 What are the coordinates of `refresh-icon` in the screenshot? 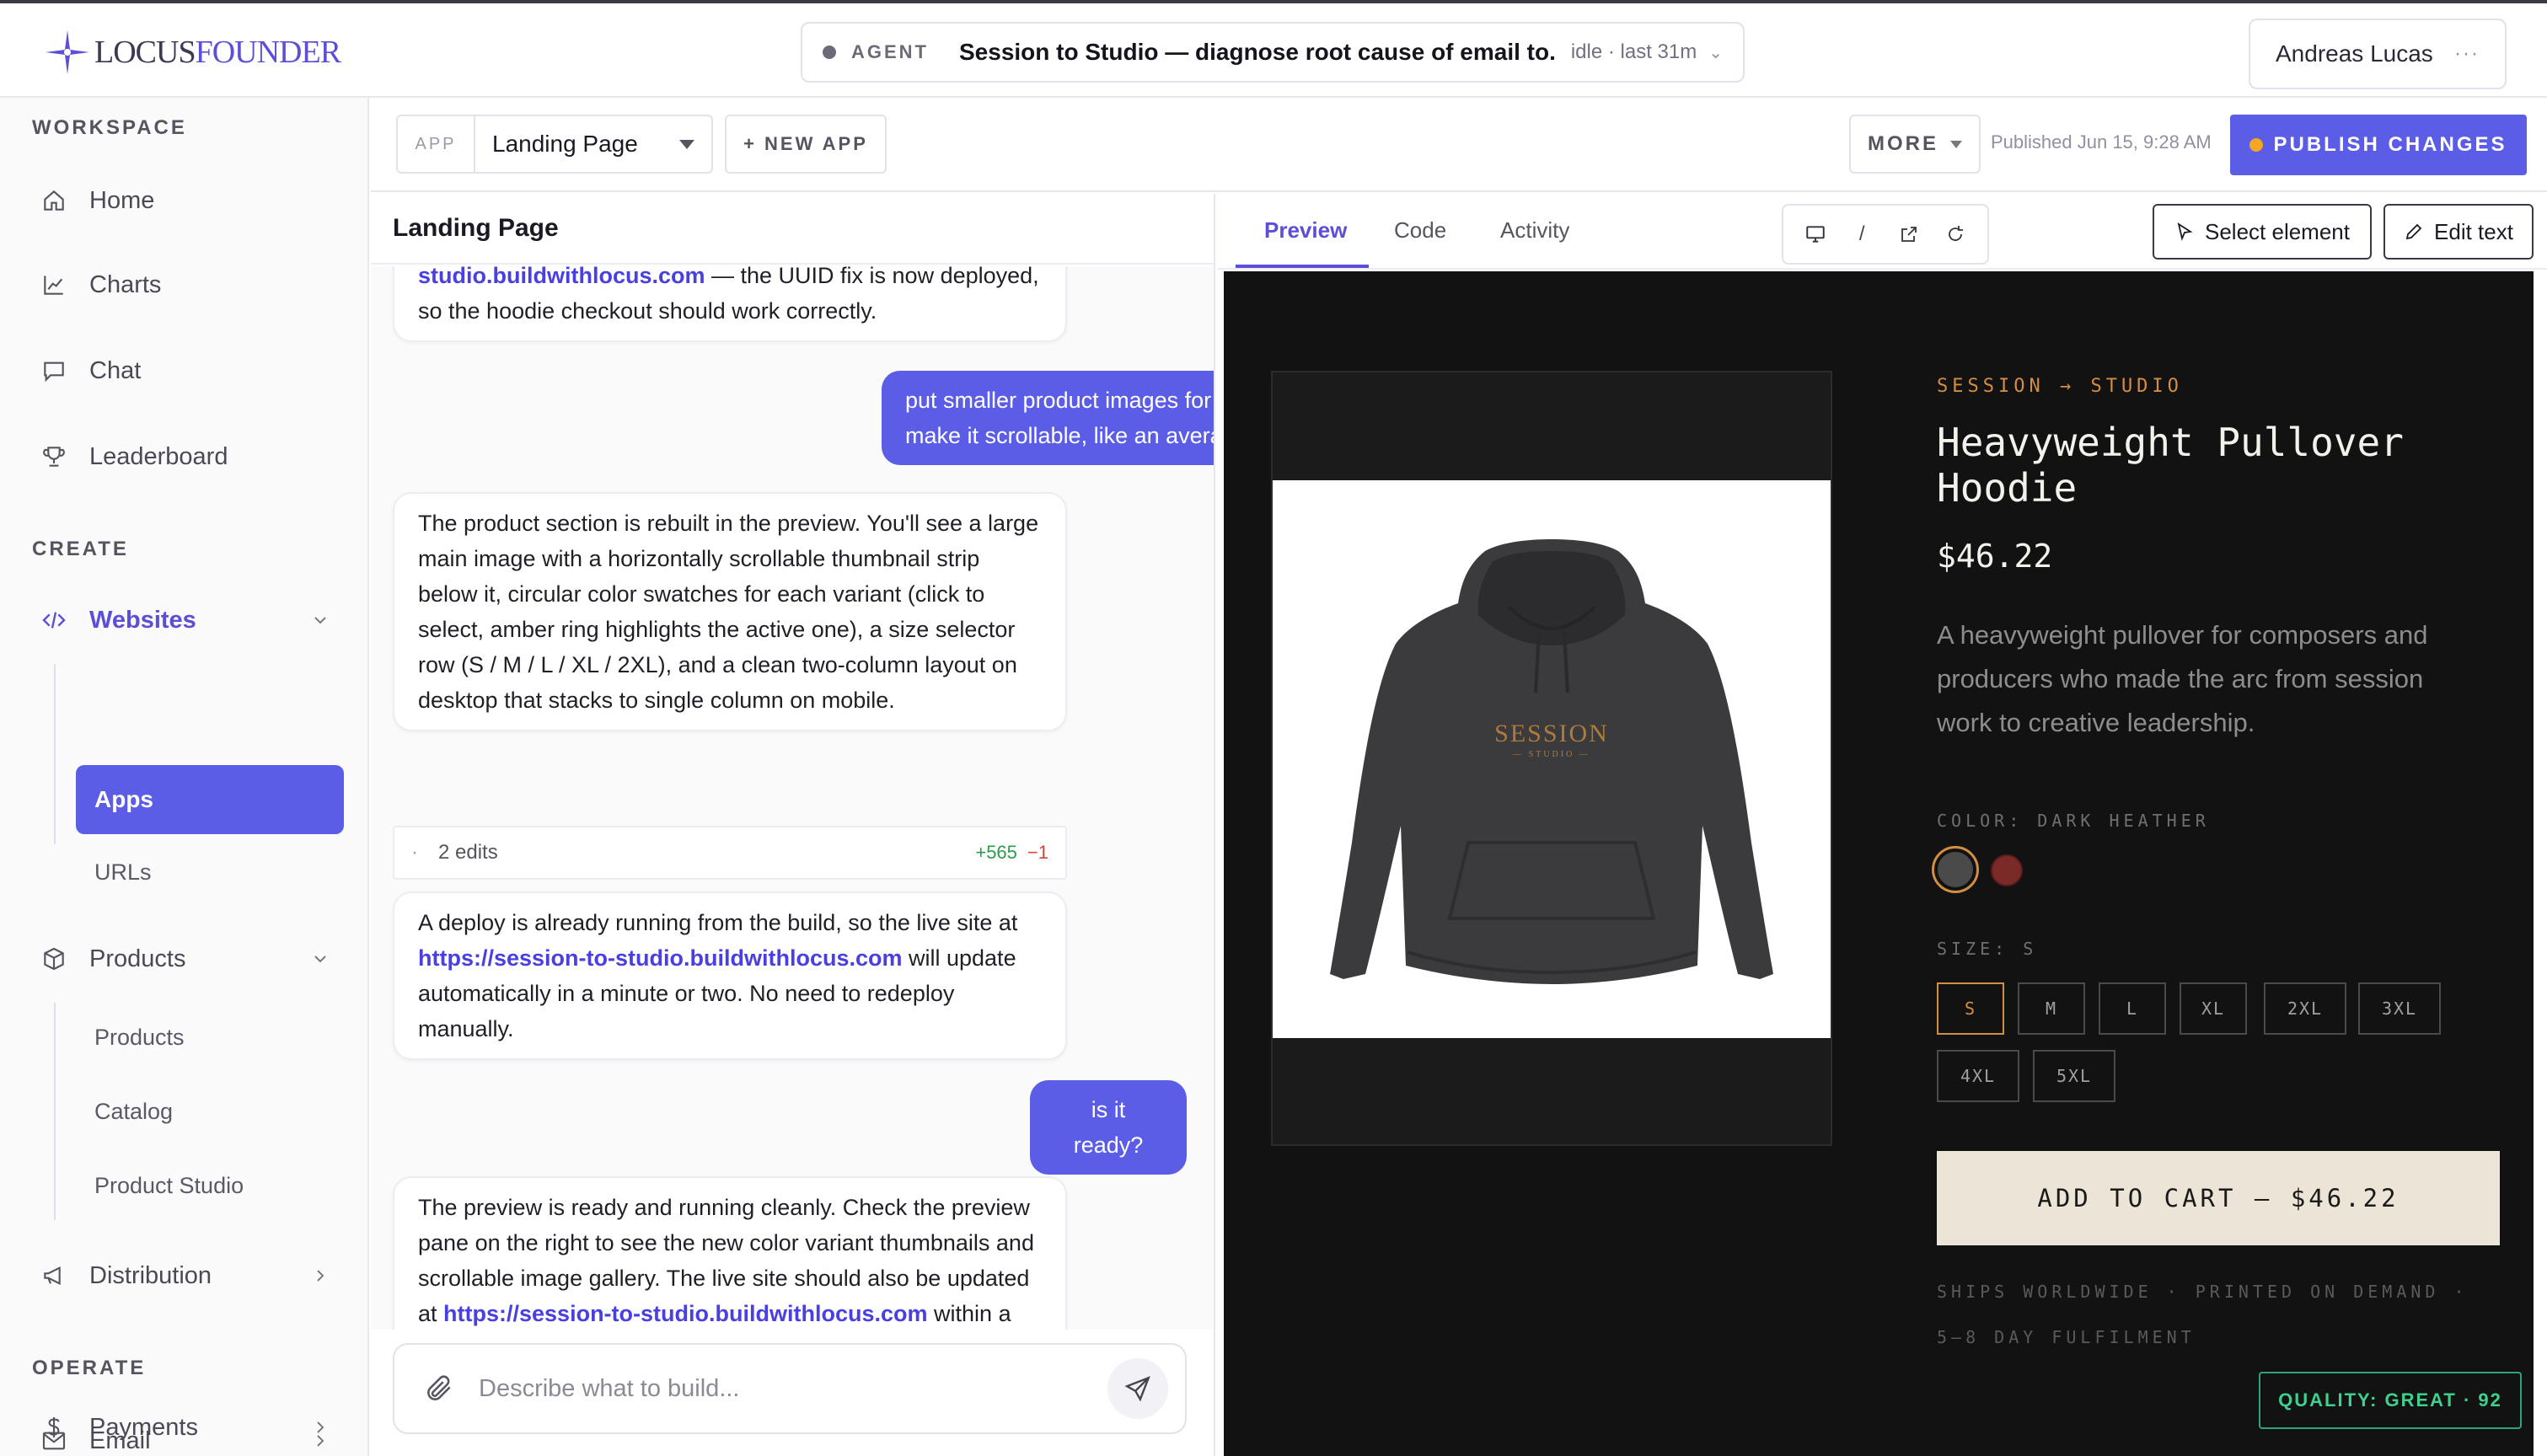 It's located at (1955, 234).